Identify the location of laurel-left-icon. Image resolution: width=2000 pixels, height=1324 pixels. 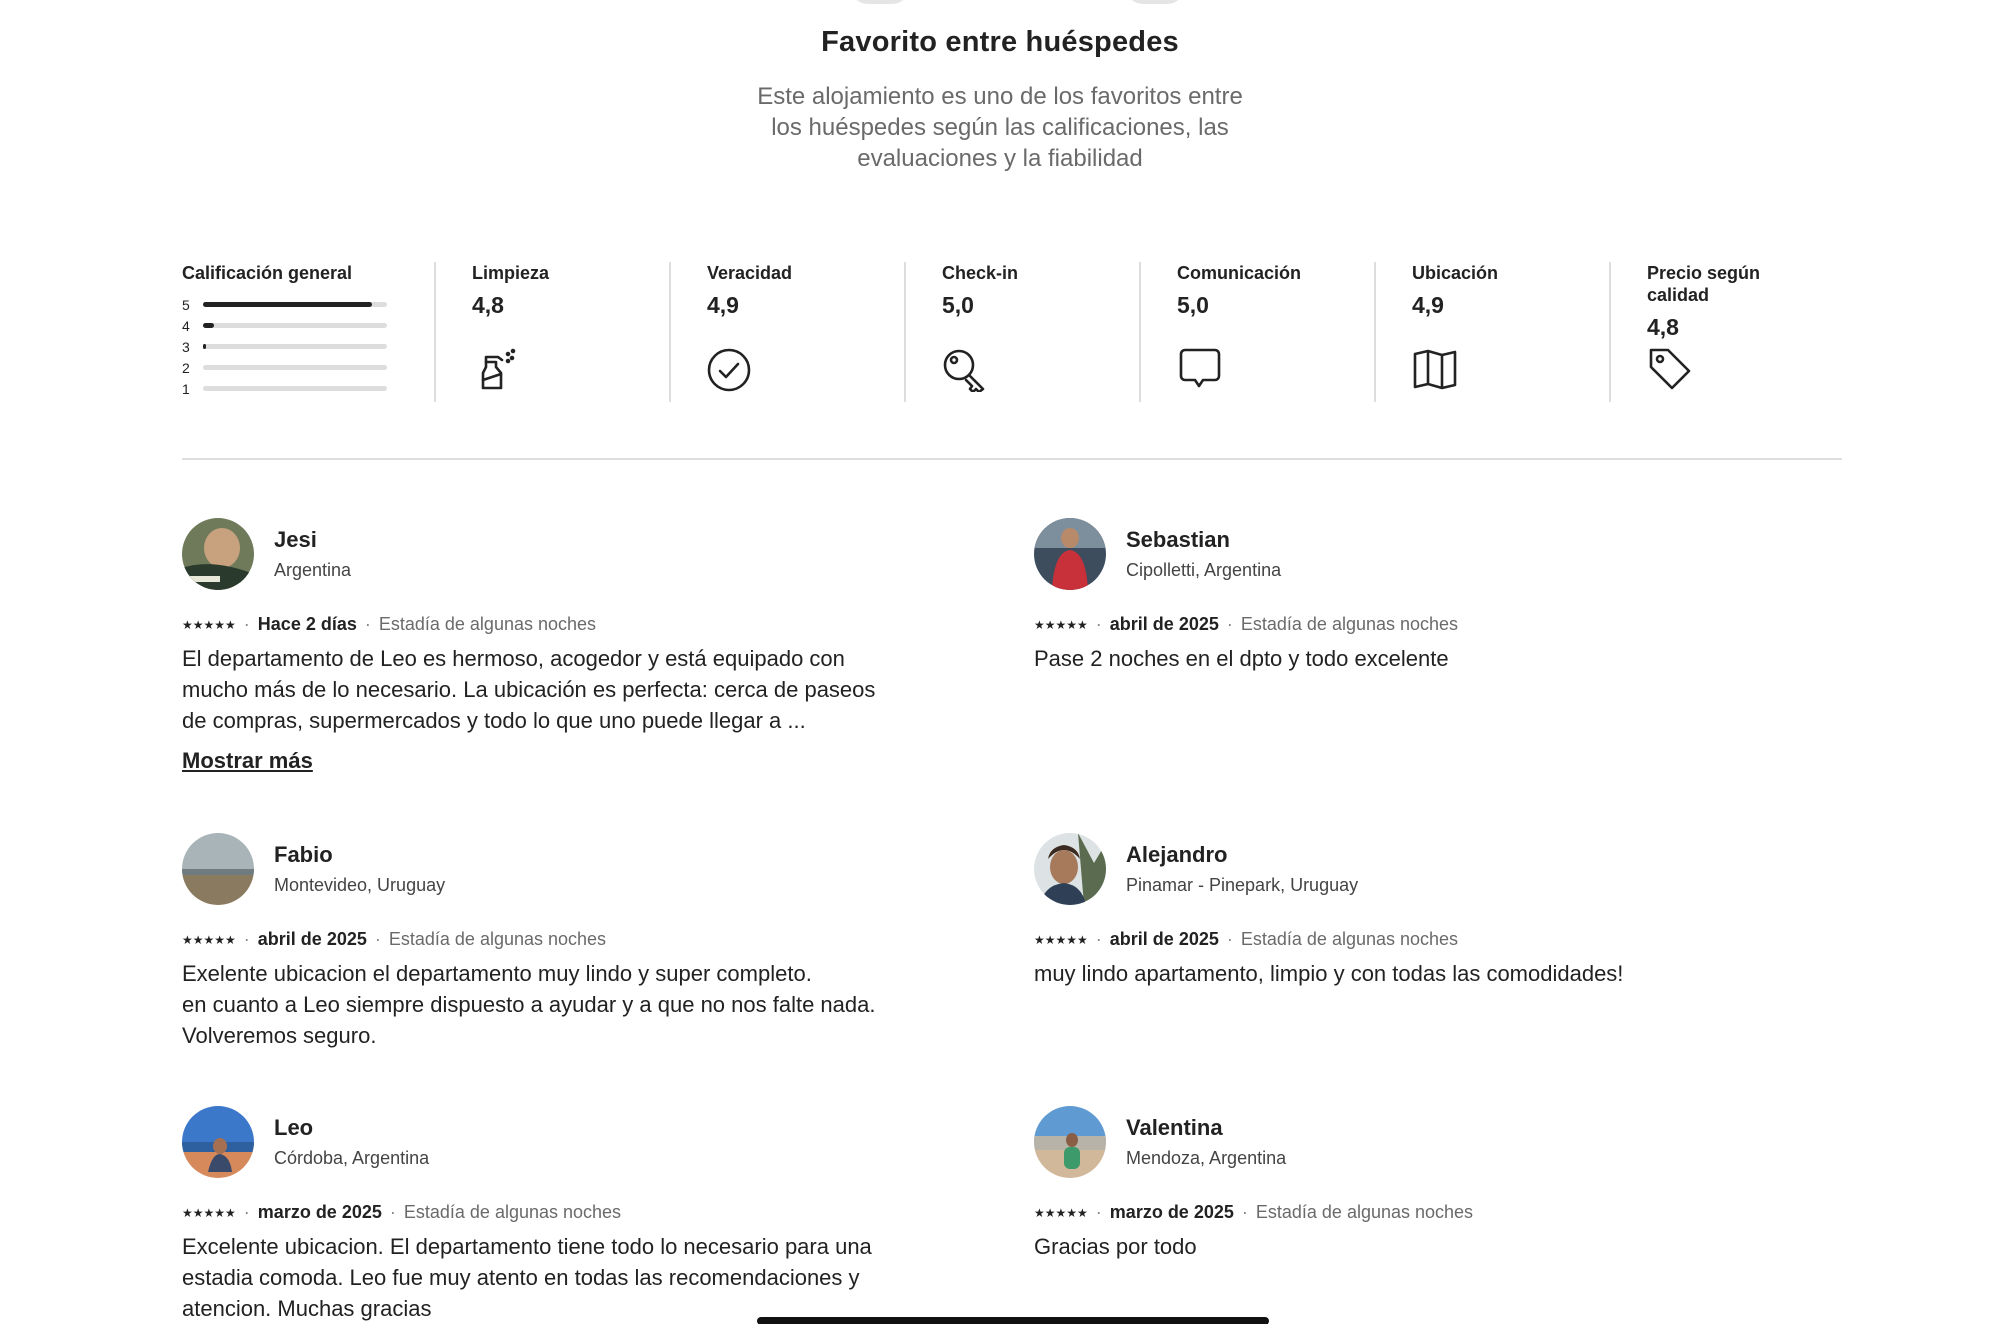
(880, 2).